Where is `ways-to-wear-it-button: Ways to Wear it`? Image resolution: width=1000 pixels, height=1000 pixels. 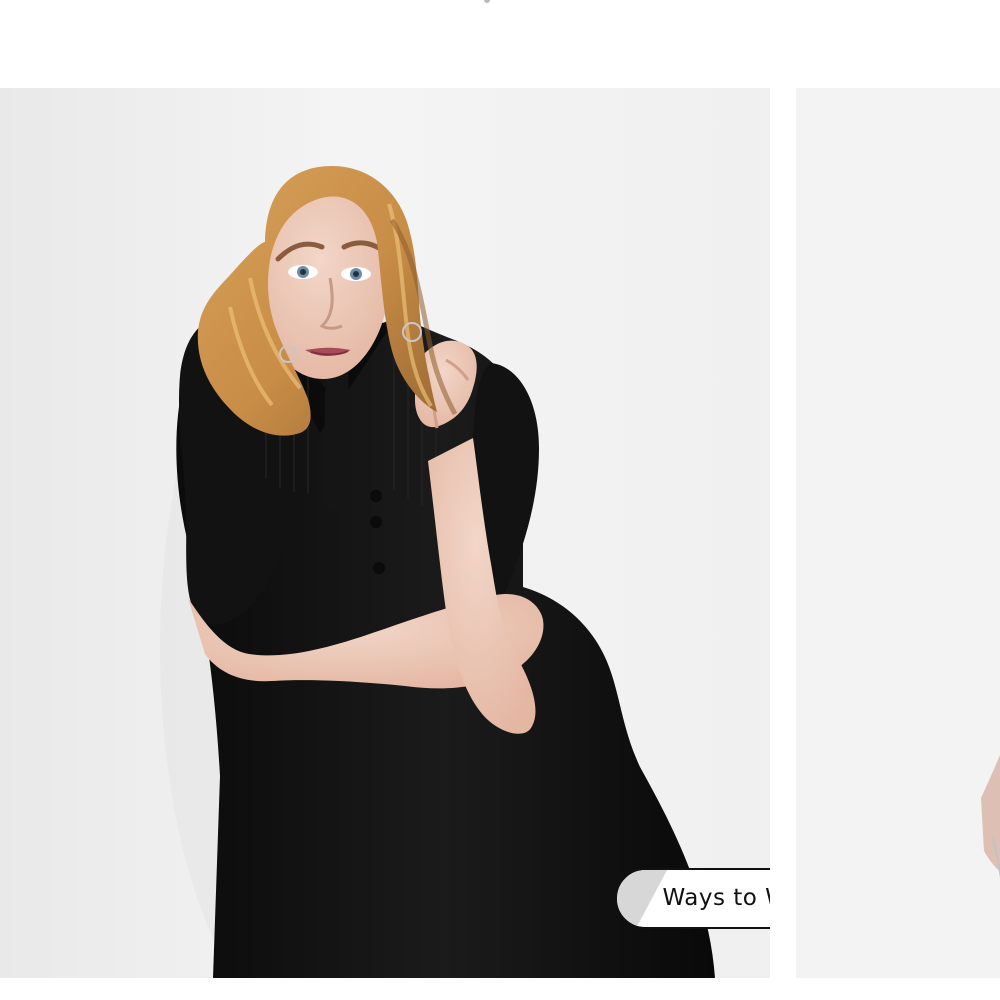
ways-to-wear-it-button: Ways to Wear it is located at coordinates (692, 898).